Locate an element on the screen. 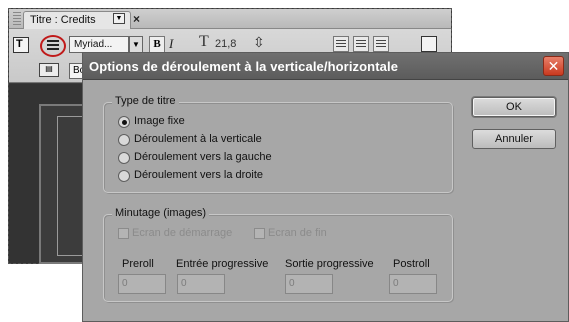  italic-button: I is located at coordinates (171, 44).